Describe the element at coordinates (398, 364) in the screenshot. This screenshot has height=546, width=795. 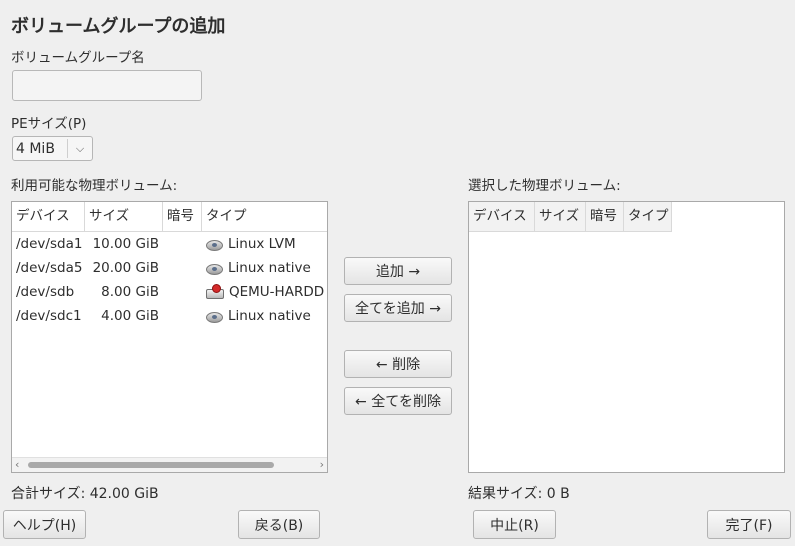
I see `remove-button: ← 削除` at that location.